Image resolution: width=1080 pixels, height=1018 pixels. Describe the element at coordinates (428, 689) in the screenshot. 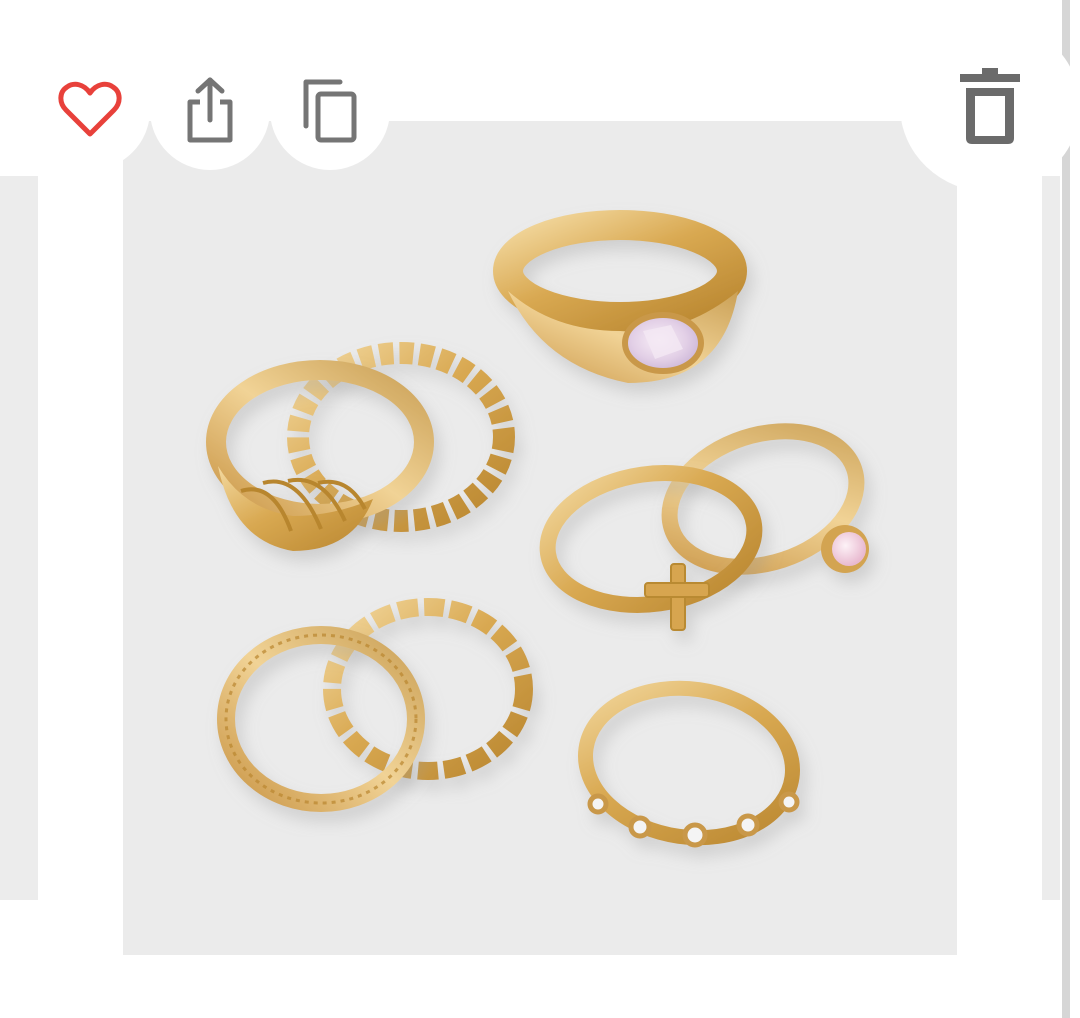

I see `braided-band-ring` at that location.